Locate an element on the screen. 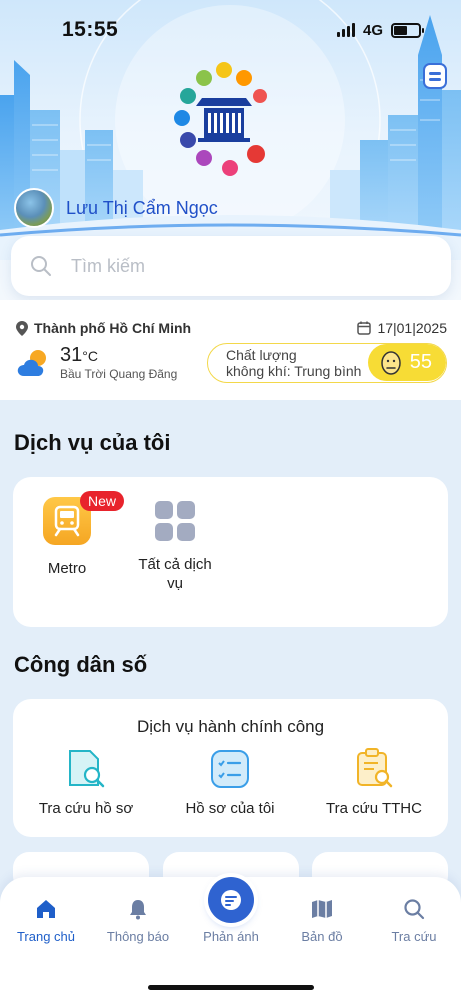  service-lookup-procedures: Tra cứu TTHC is located at coordinates (374, 782).